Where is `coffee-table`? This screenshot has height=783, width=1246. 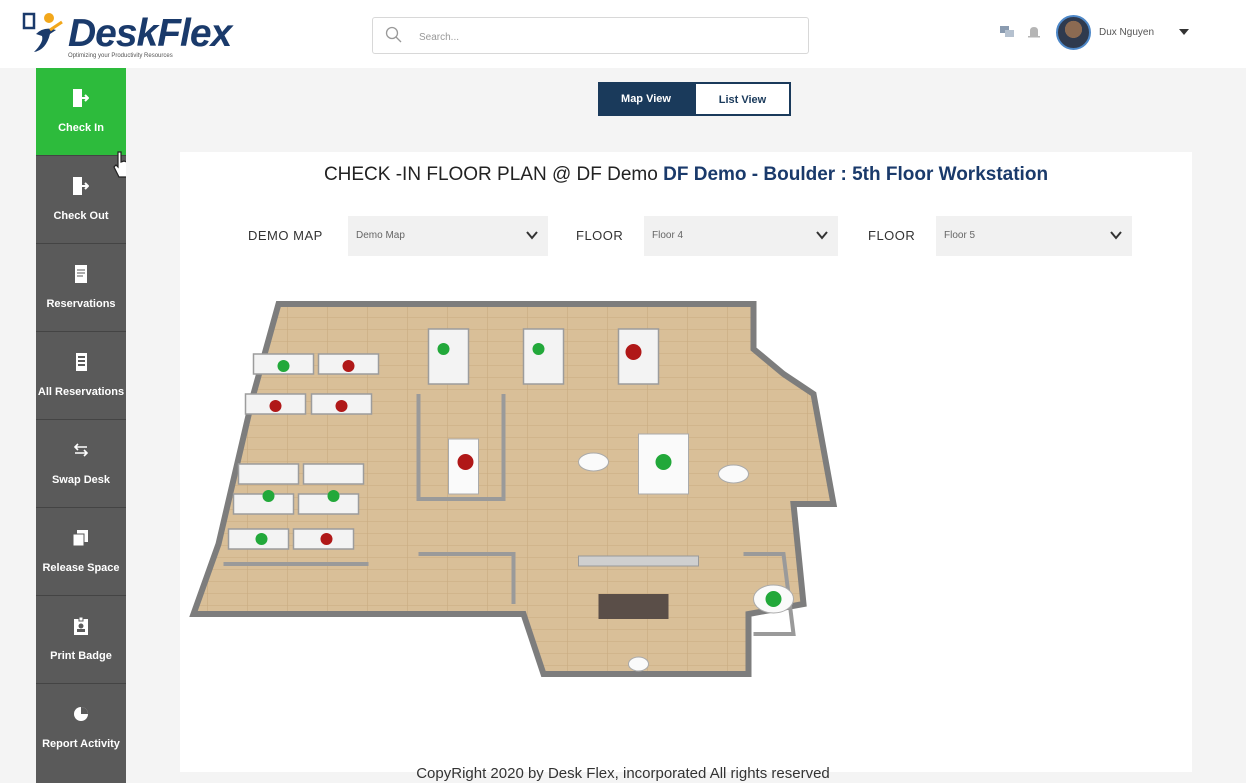 coffee-table is located at coordinates (638, 664).